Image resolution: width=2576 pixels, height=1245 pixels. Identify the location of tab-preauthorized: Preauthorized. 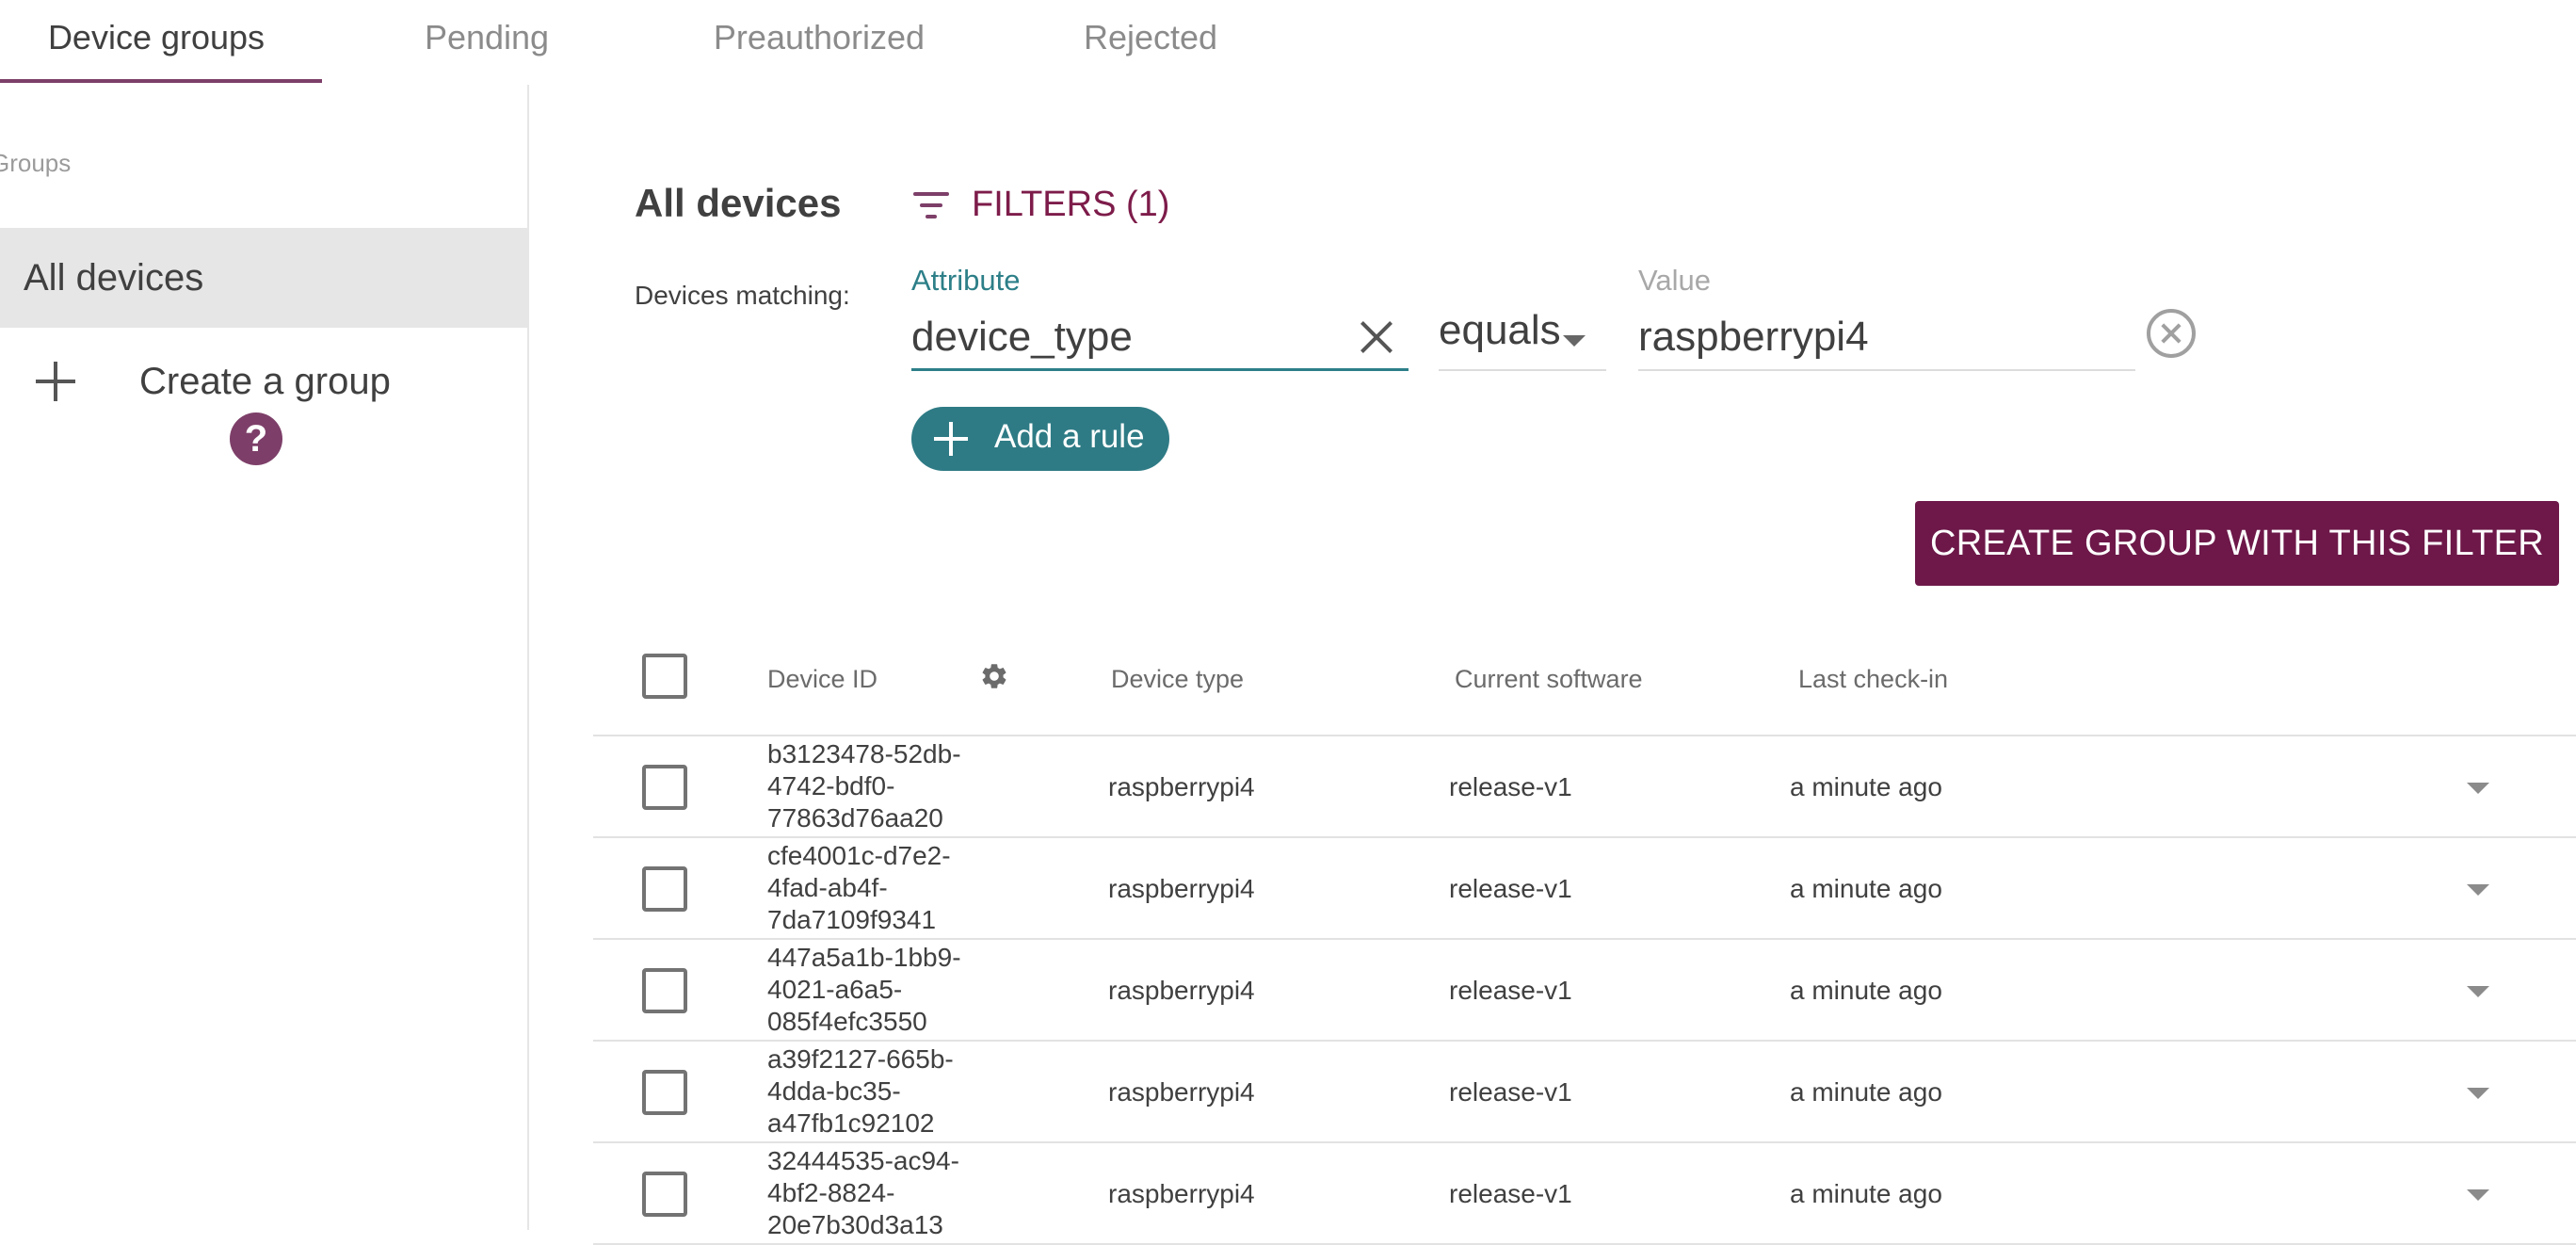
(819, 42).